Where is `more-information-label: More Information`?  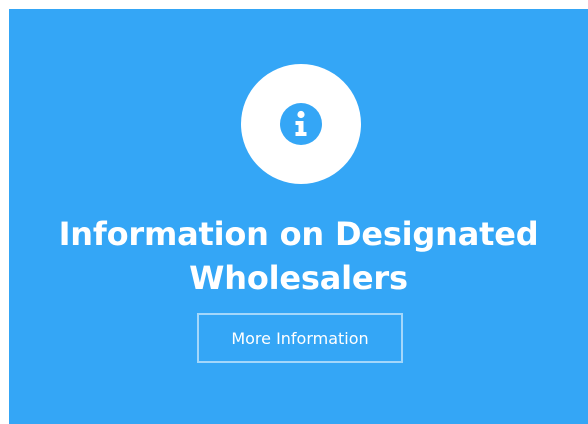
more-information-label: More Information is located at coordinates (300, 338).